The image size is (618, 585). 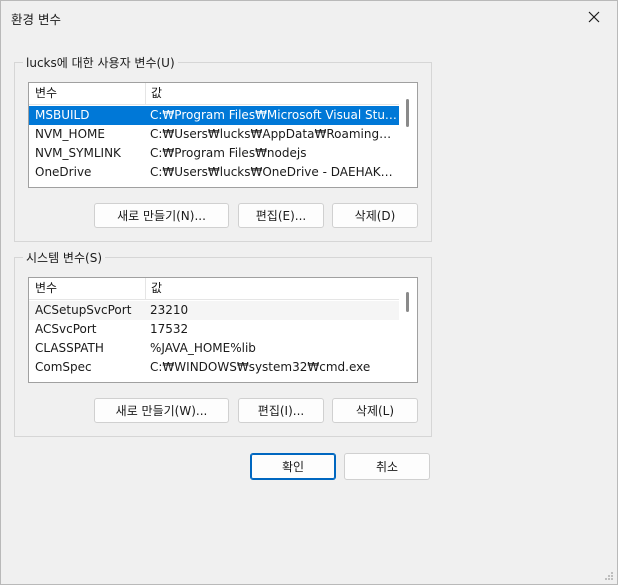 I want to click on cancel-button: 취소, so click(x=387, y=466).